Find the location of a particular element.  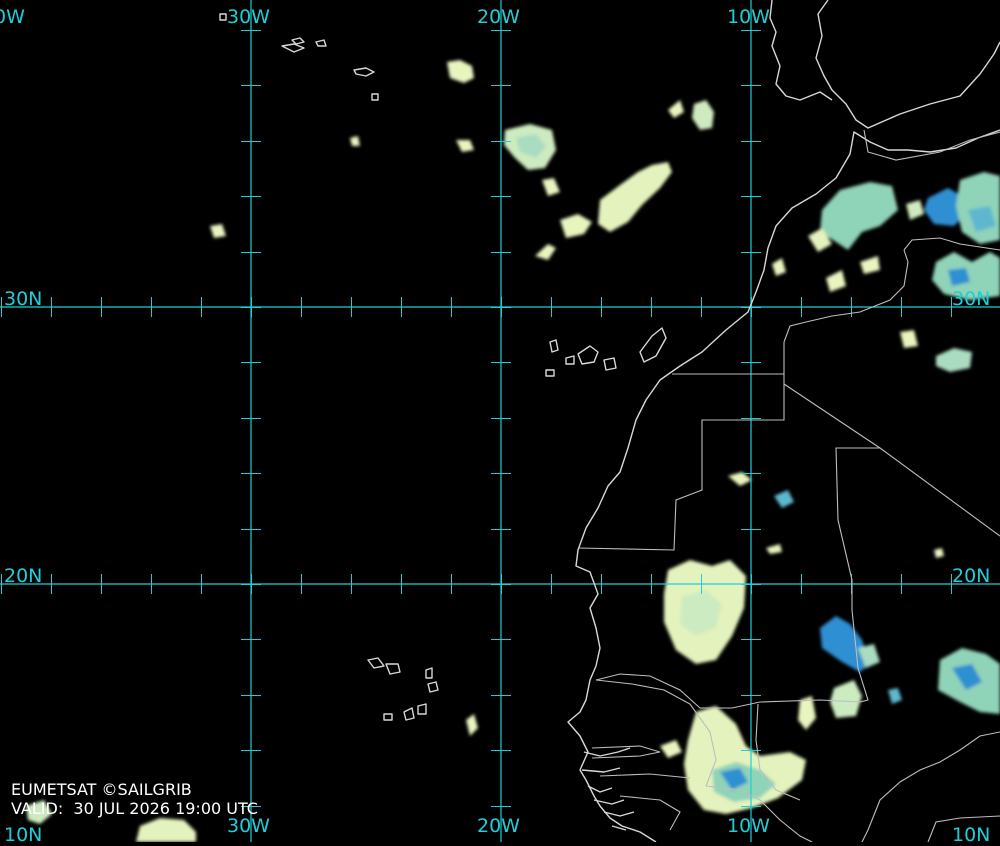

label-20n-right: 20N is located at coordinates (971, 576).